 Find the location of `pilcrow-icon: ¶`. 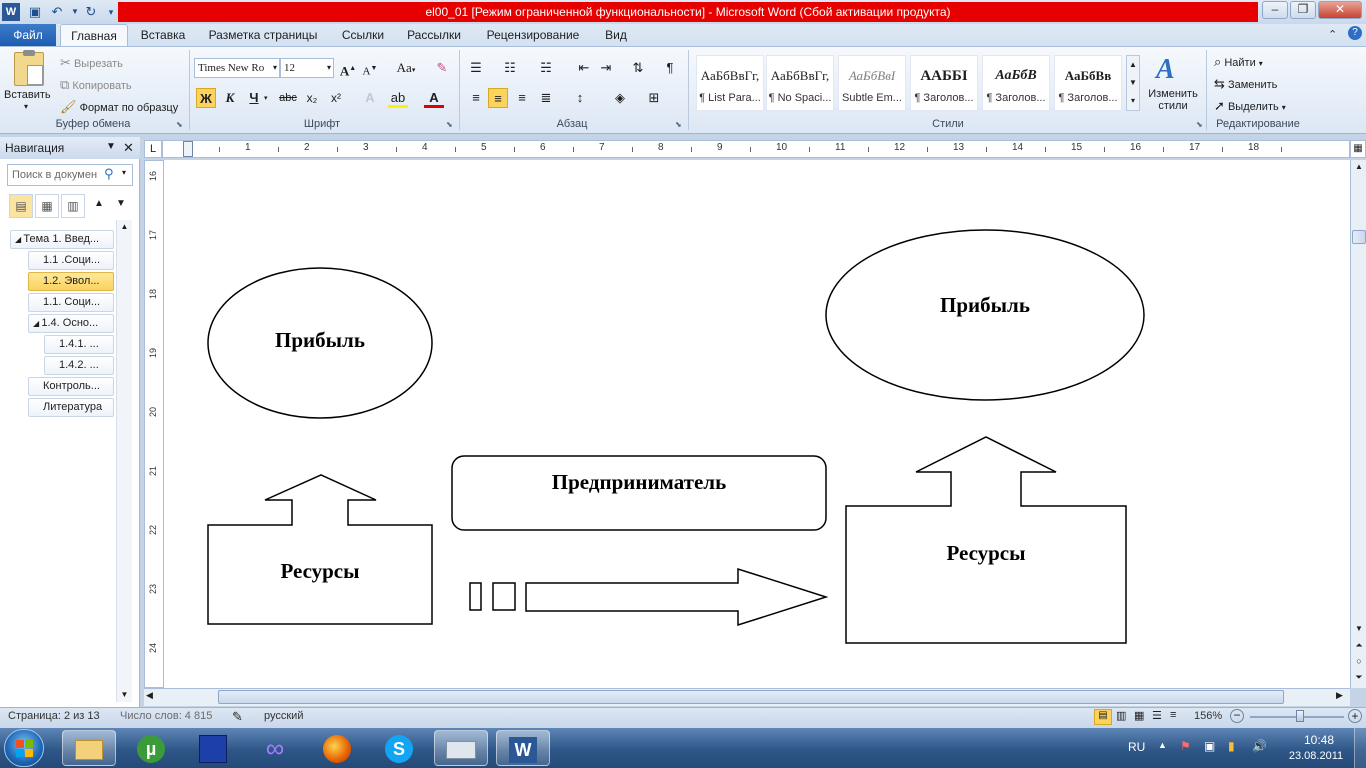

pilcrow-icon: ¶ is located at coordinates (670, 68).